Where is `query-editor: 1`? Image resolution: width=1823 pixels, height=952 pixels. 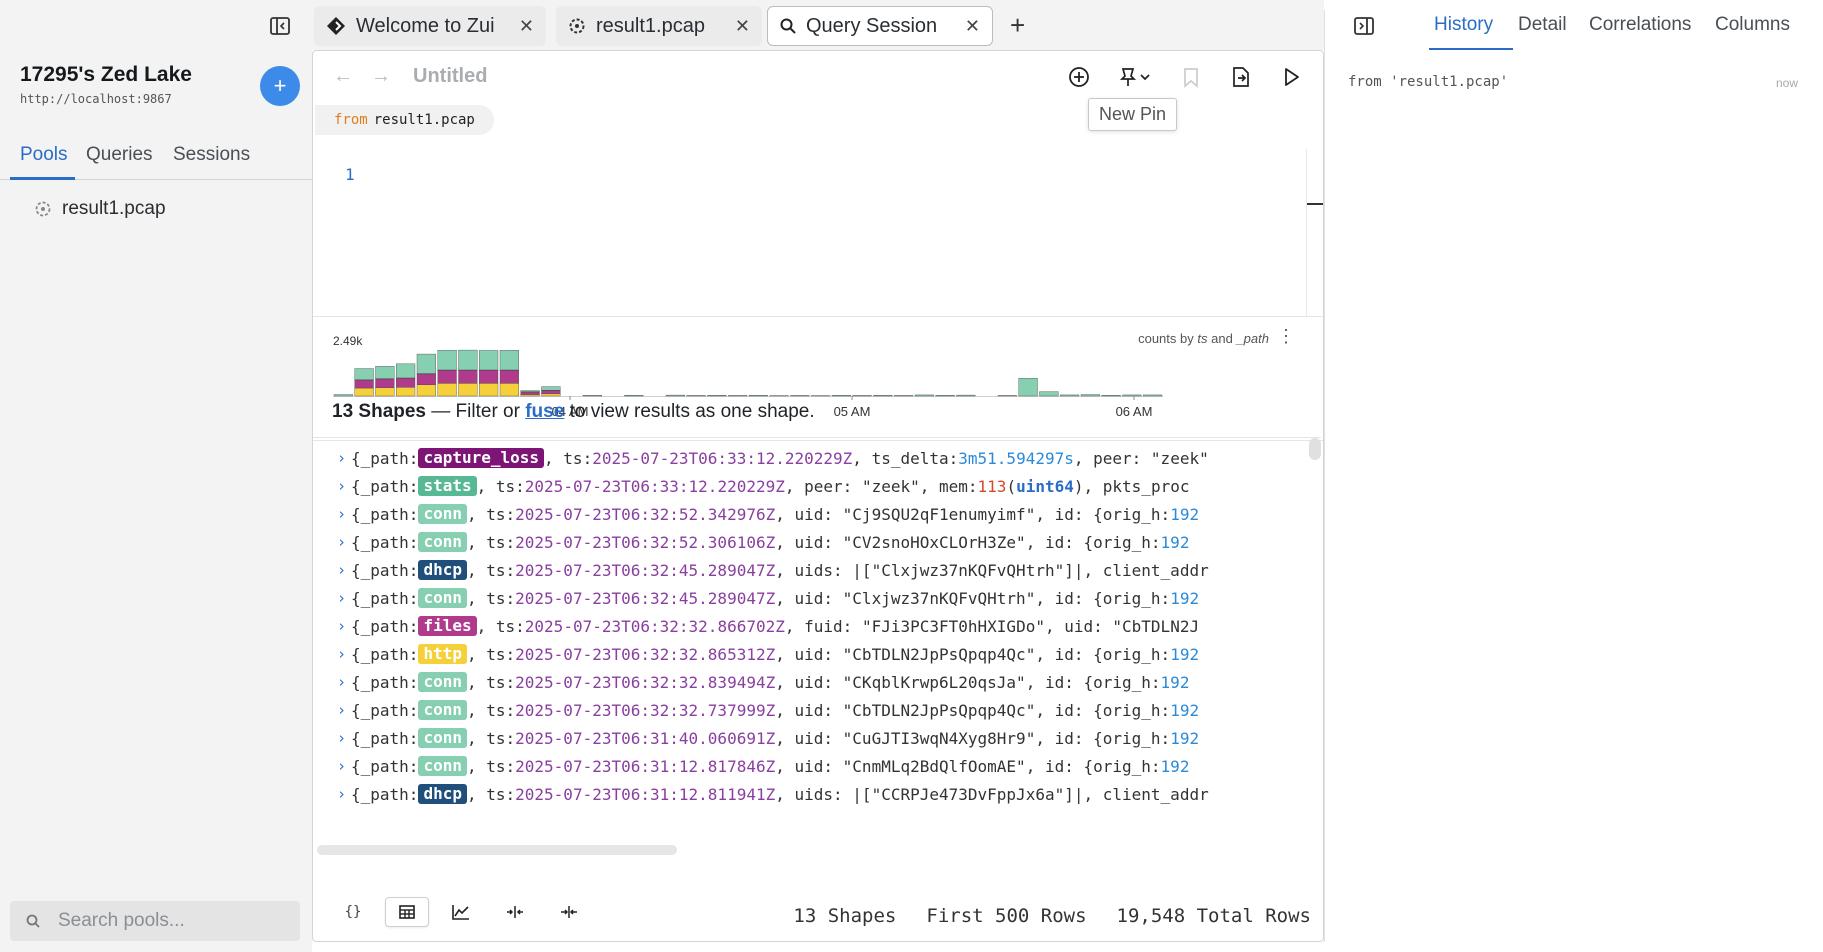 query-editor: 1 is located at coordinates (818, 233).